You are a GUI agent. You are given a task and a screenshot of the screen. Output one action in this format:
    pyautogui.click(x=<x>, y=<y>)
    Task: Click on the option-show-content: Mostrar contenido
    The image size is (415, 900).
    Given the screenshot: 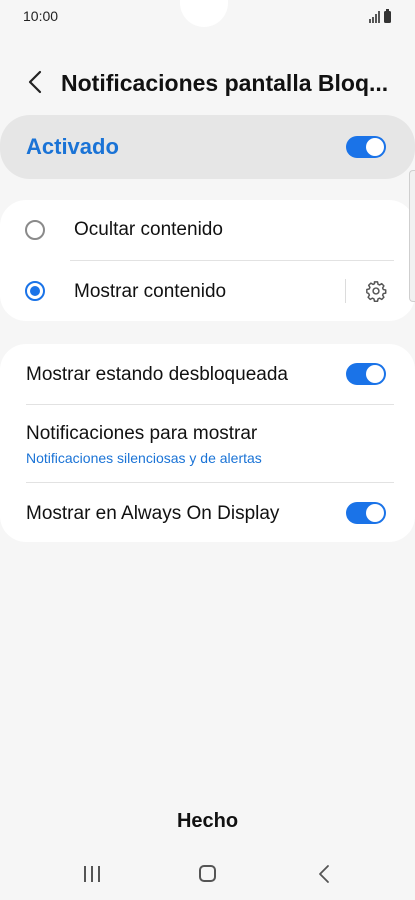 What is the action you would take?
    pyautogui.click(x=207, y=291)
    